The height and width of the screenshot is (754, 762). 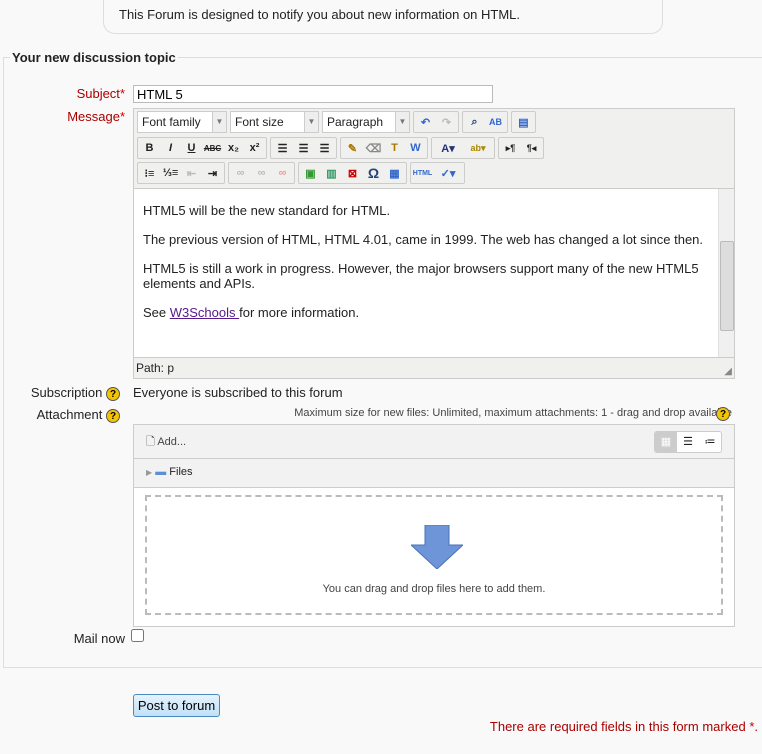 I want to click on text: for more information., so click(x=299, y=312).